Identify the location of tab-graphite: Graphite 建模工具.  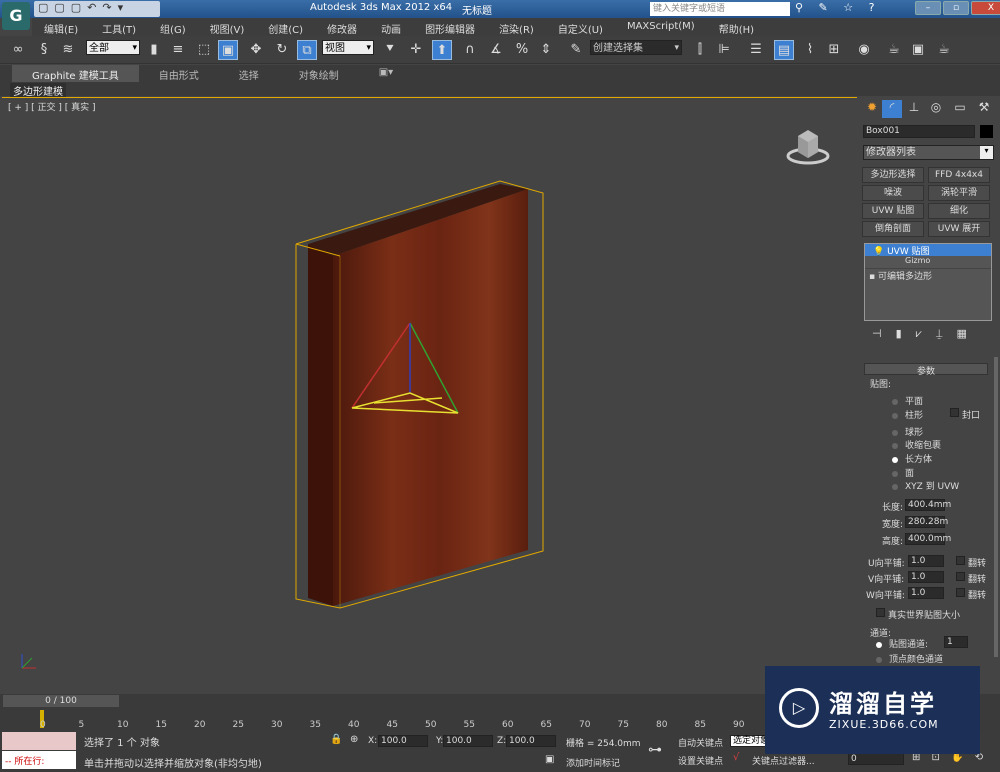
(75, 73).